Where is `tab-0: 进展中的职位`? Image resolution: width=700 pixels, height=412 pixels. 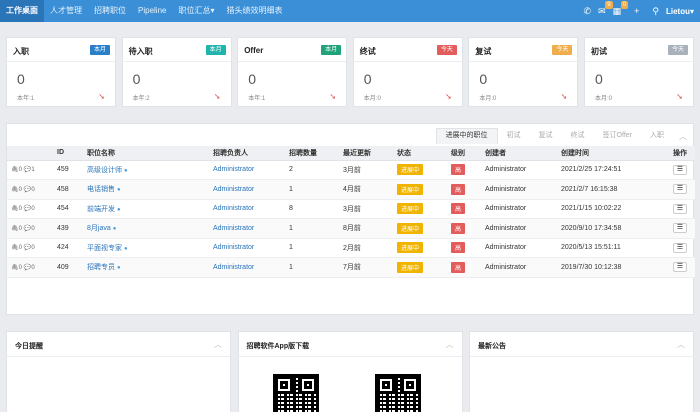 tab-0: 进展中的职位 is located at coordinates (466, 136).